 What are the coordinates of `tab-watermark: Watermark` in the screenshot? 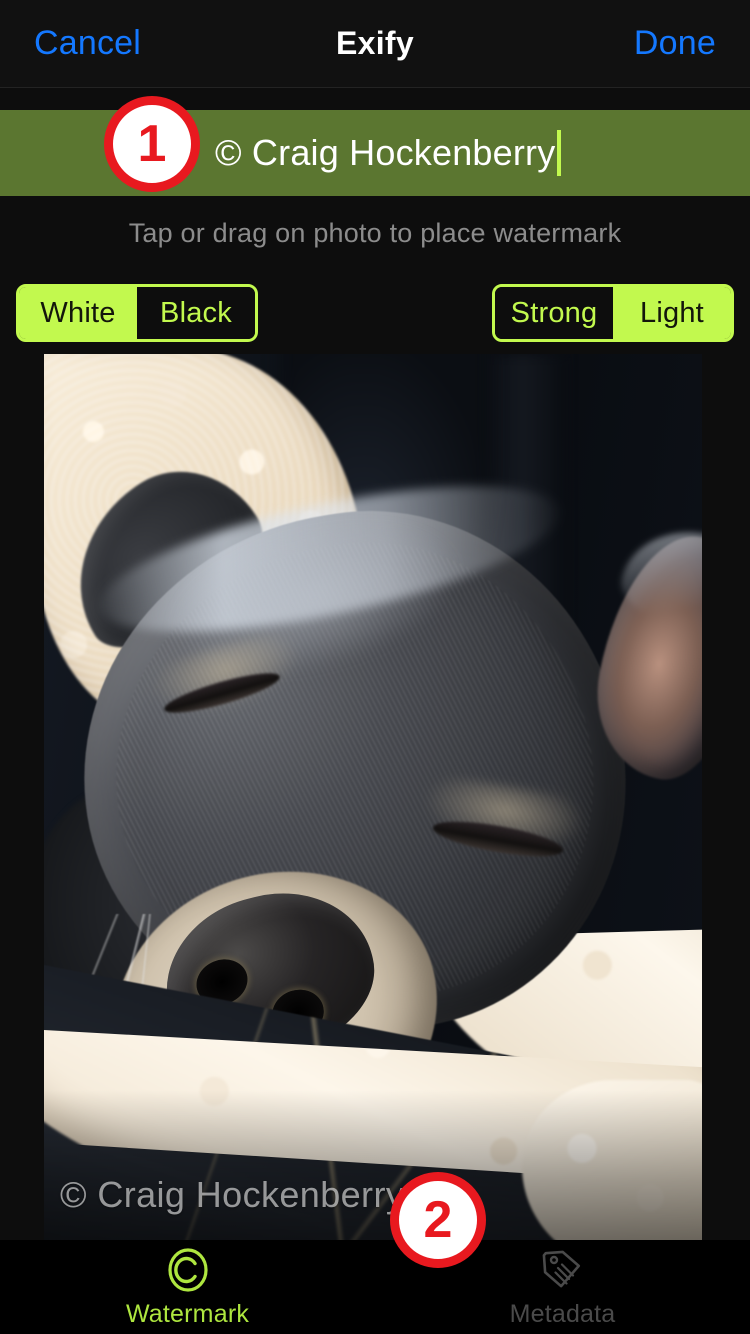 It's located at (187, 1287).